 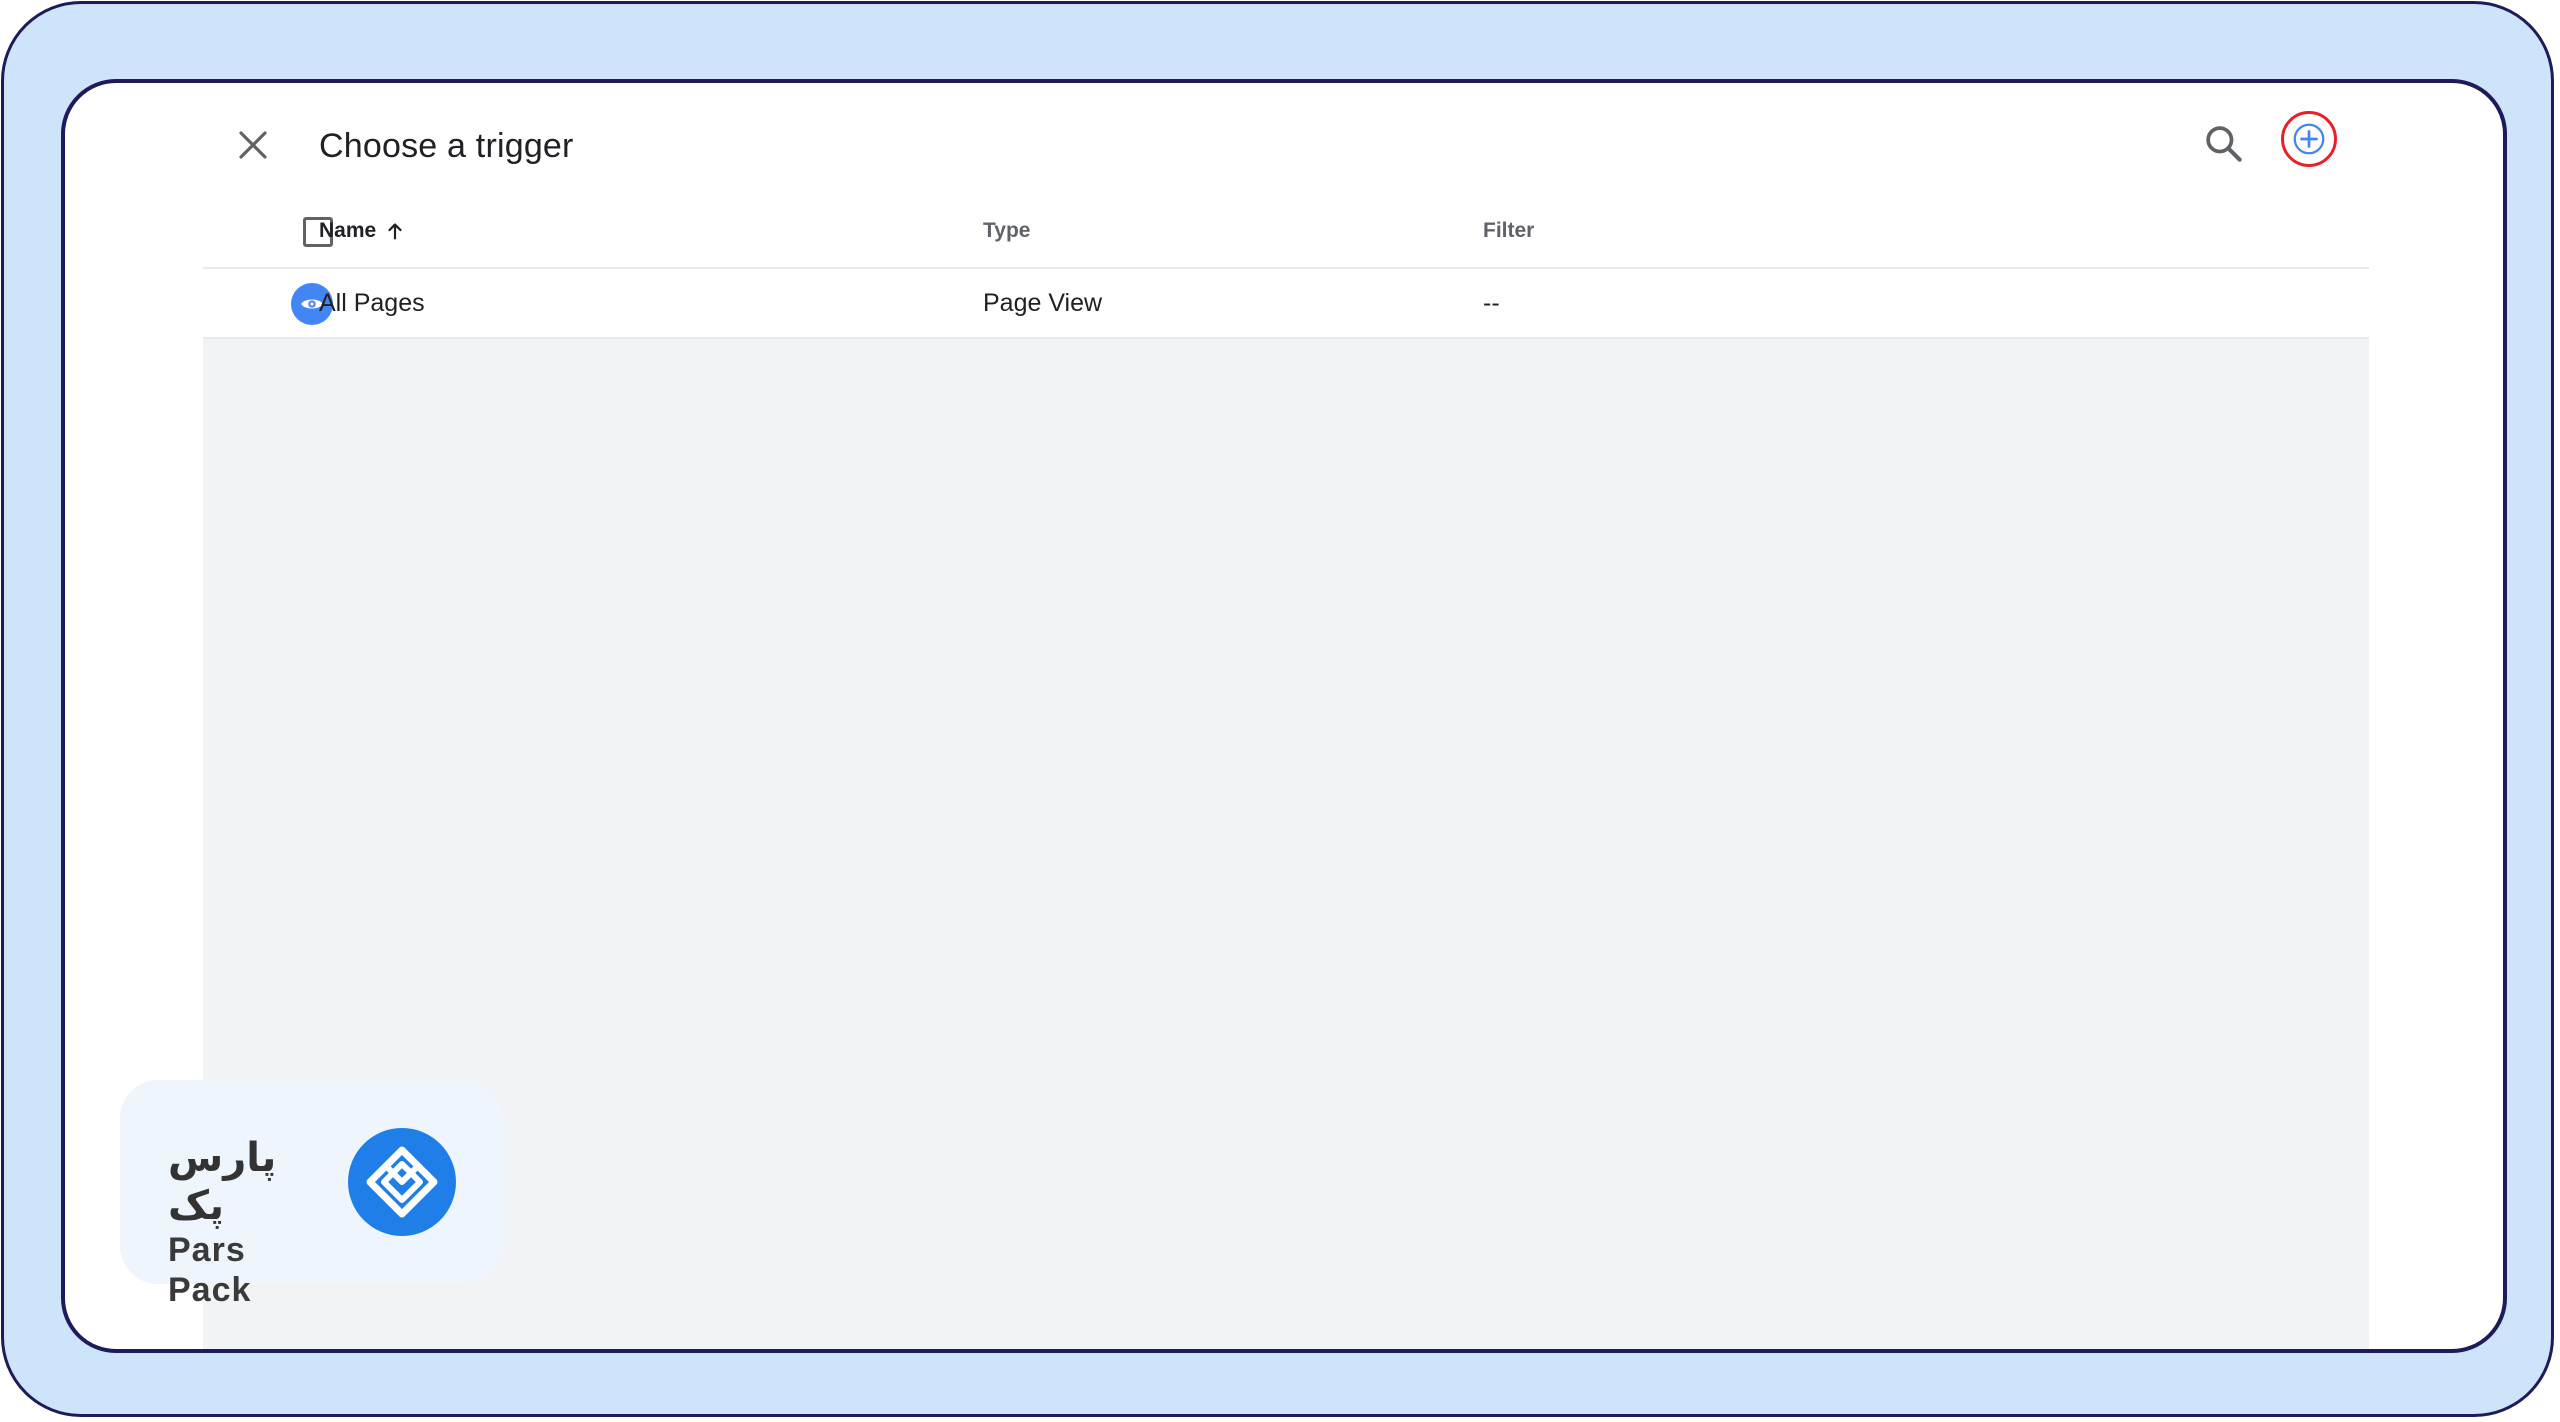 I want to click on logo-persian: پارس پک, so click(x=222, y=1182).